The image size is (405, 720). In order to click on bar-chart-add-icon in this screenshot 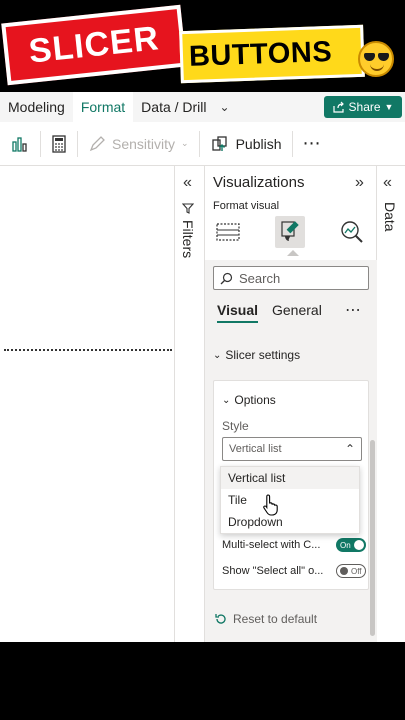, I will do `click(19, 144)`.